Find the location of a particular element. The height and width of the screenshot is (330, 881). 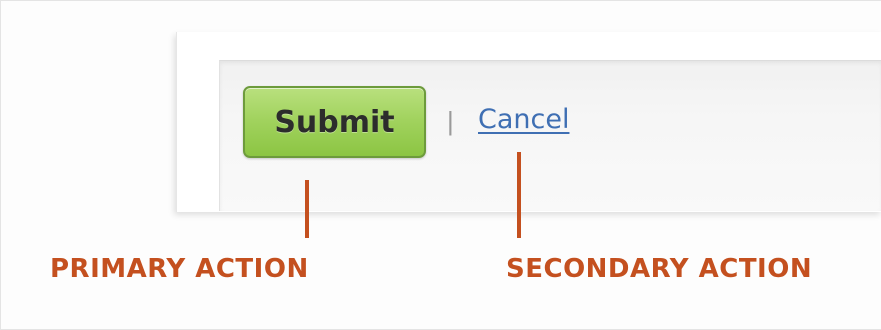

primary-action-callout-line is located at coordinates (307, 209).